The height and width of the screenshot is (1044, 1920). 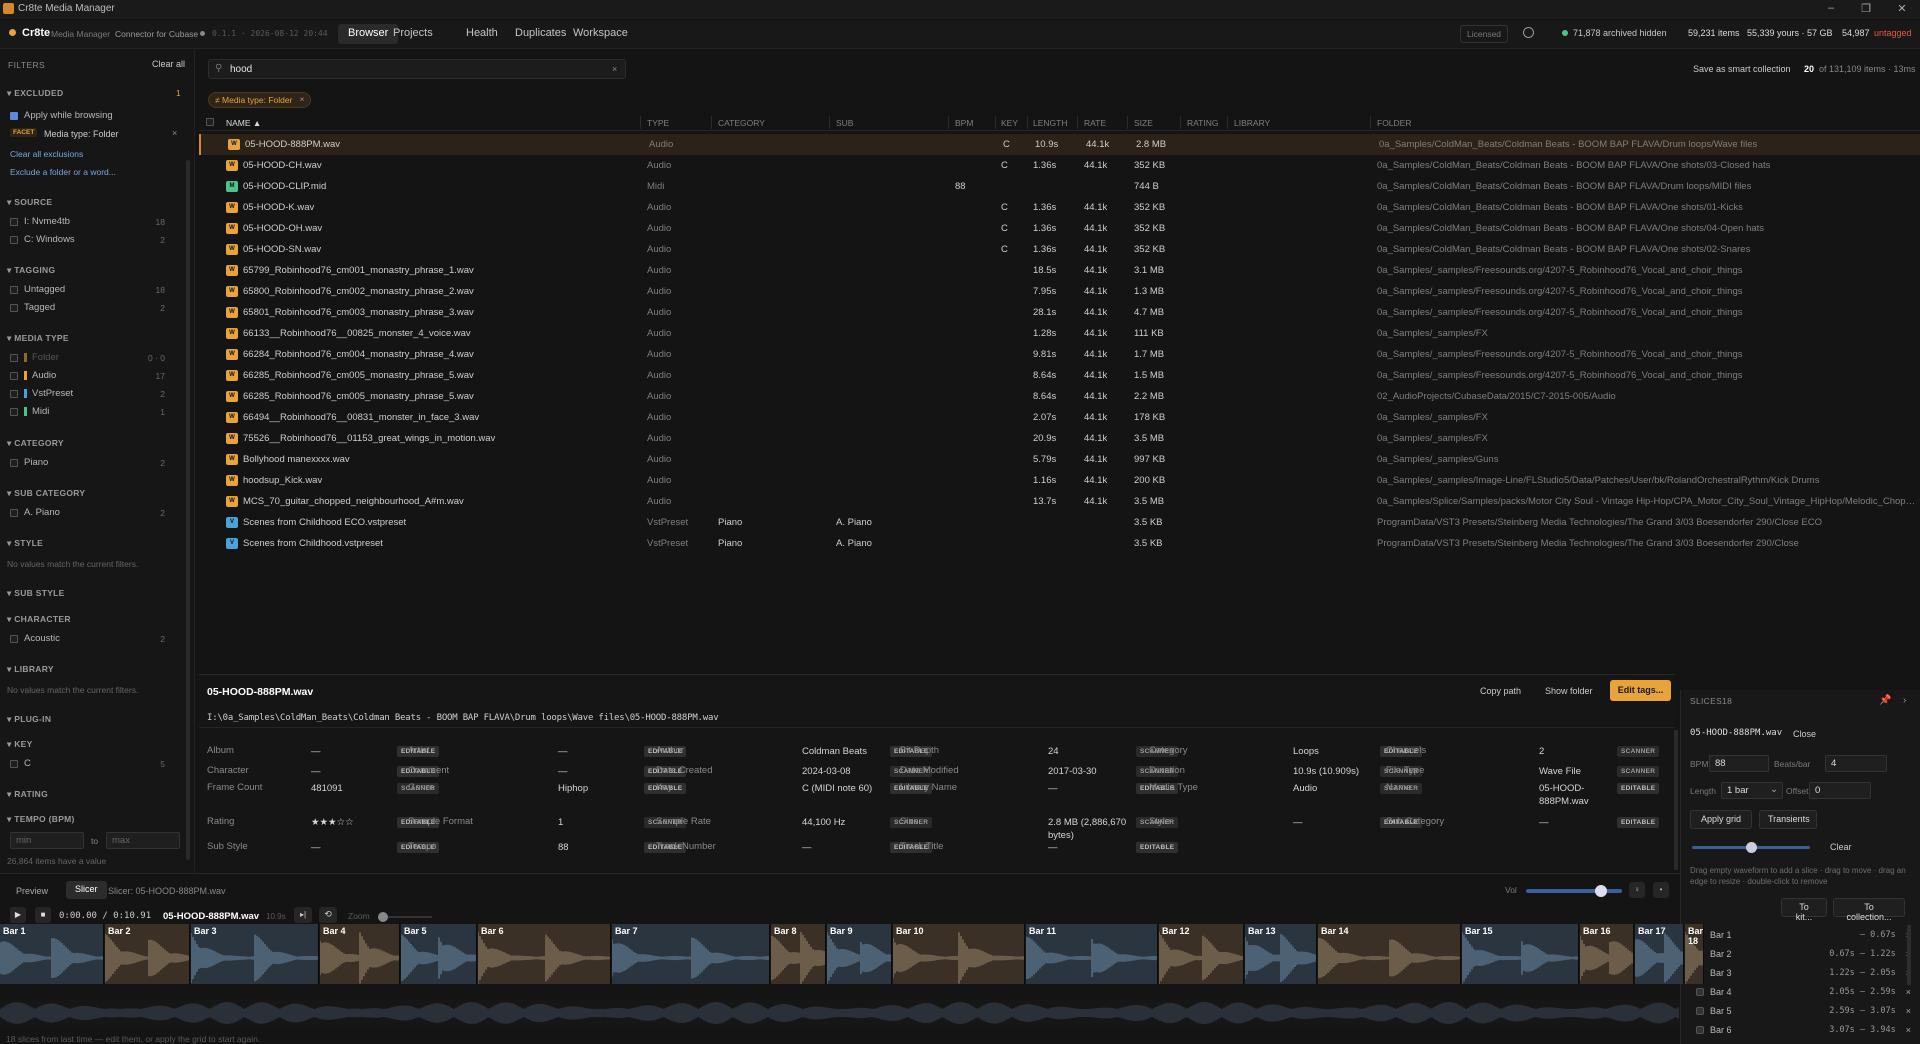 What do you see at coordinates (614, 69) in the screenshot?
I see `clear-search-icon: ×` at bounding box center [614, 69].